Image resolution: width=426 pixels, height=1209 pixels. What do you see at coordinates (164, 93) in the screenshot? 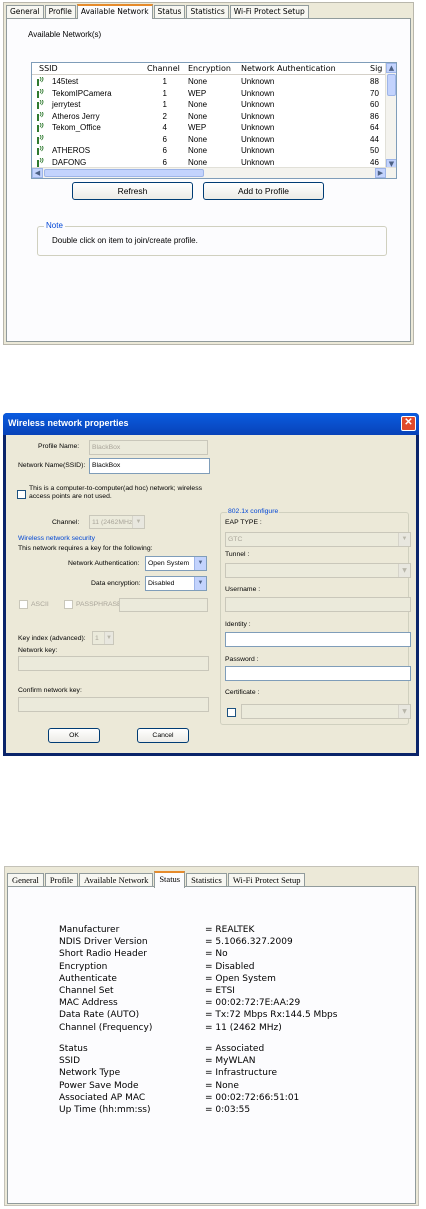
I see `network-channel: 1` at bounding box center [164, 93].